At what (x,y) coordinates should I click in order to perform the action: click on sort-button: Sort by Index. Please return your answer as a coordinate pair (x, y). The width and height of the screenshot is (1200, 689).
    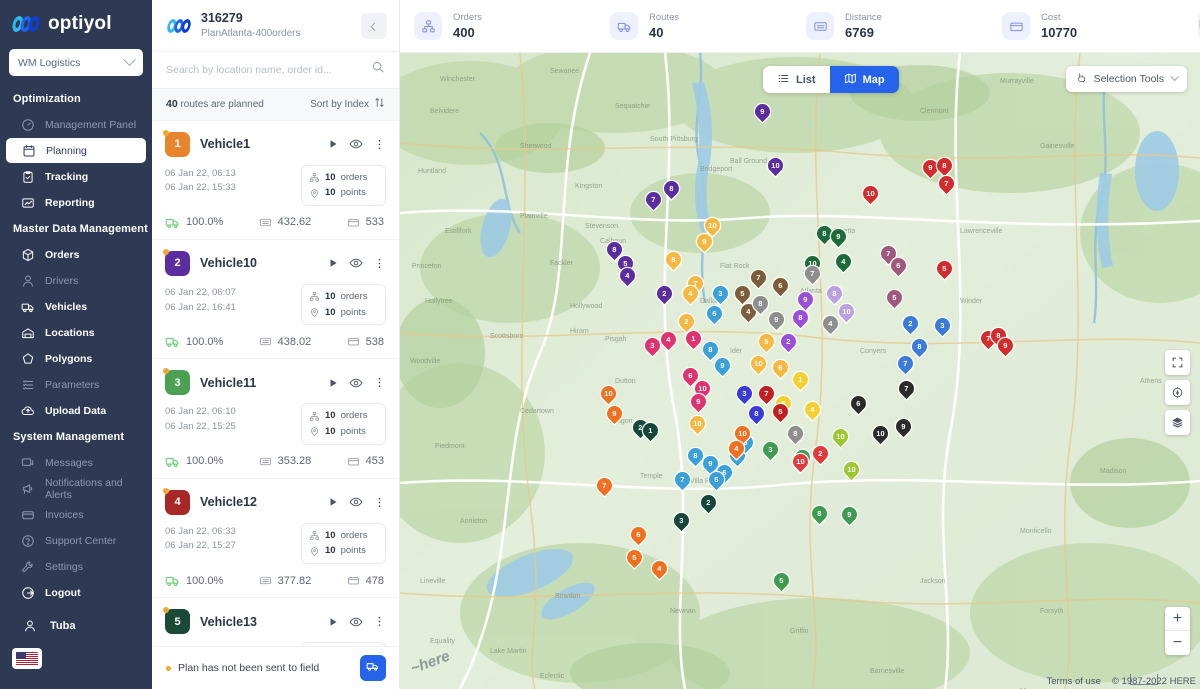
    Looking at the image, I should click on (347, 104).